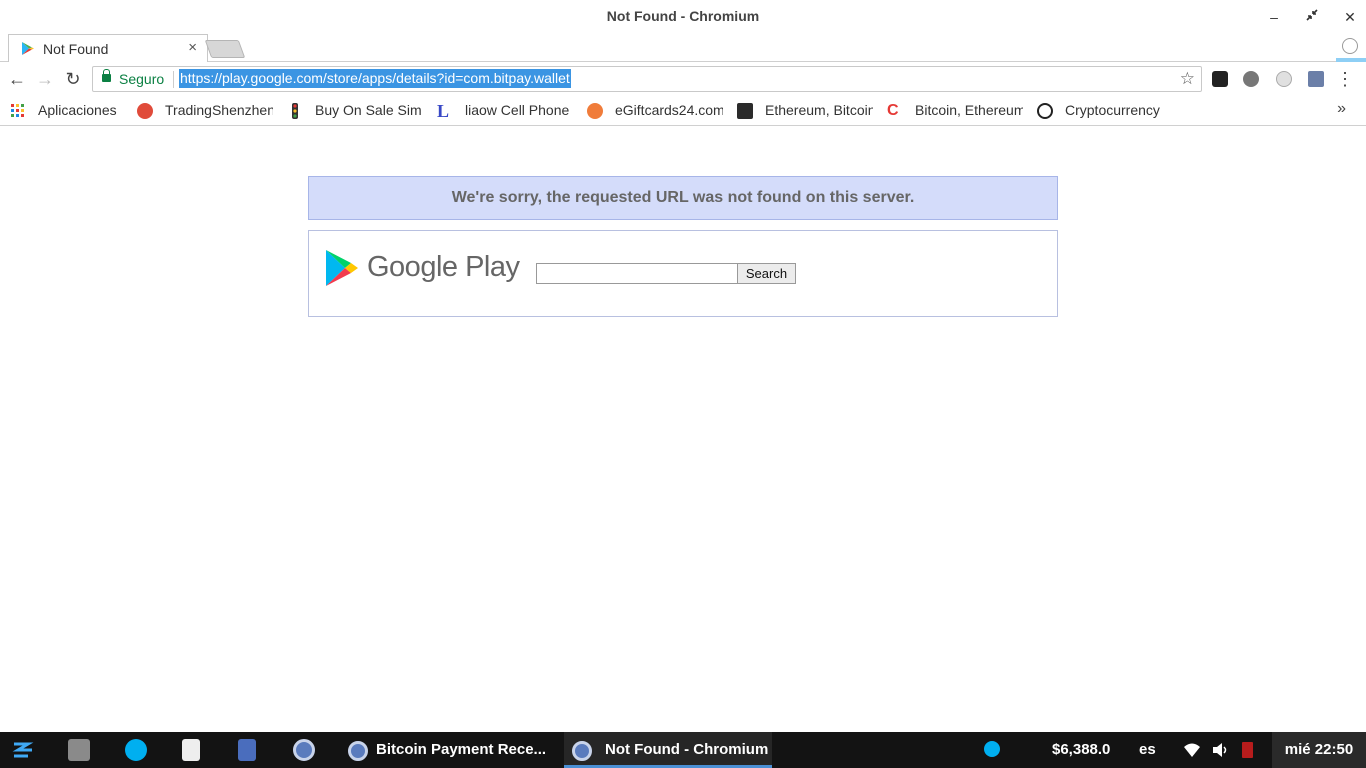  Describe the element at coordinates (1247, 750) in the screenshot. I see `battery-icon` at that location.